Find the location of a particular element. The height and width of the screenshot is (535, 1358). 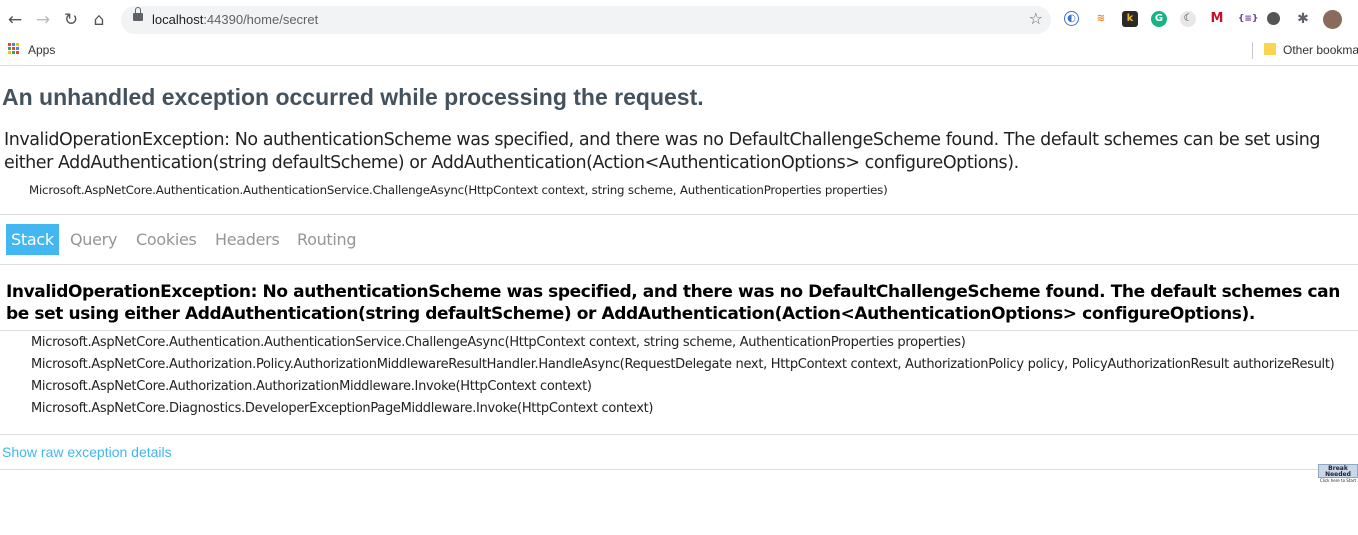

tab-query: Query is located at coordinates (93, 239).